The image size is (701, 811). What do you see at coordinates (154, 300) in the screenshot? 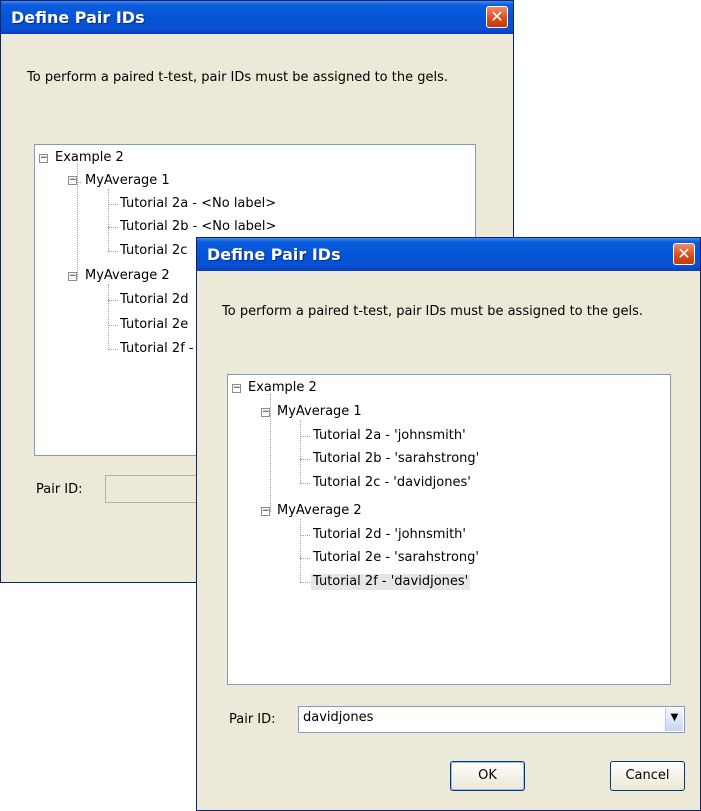
I see `tree-item: Tutorial 2d` at bounding box center [154, 300].